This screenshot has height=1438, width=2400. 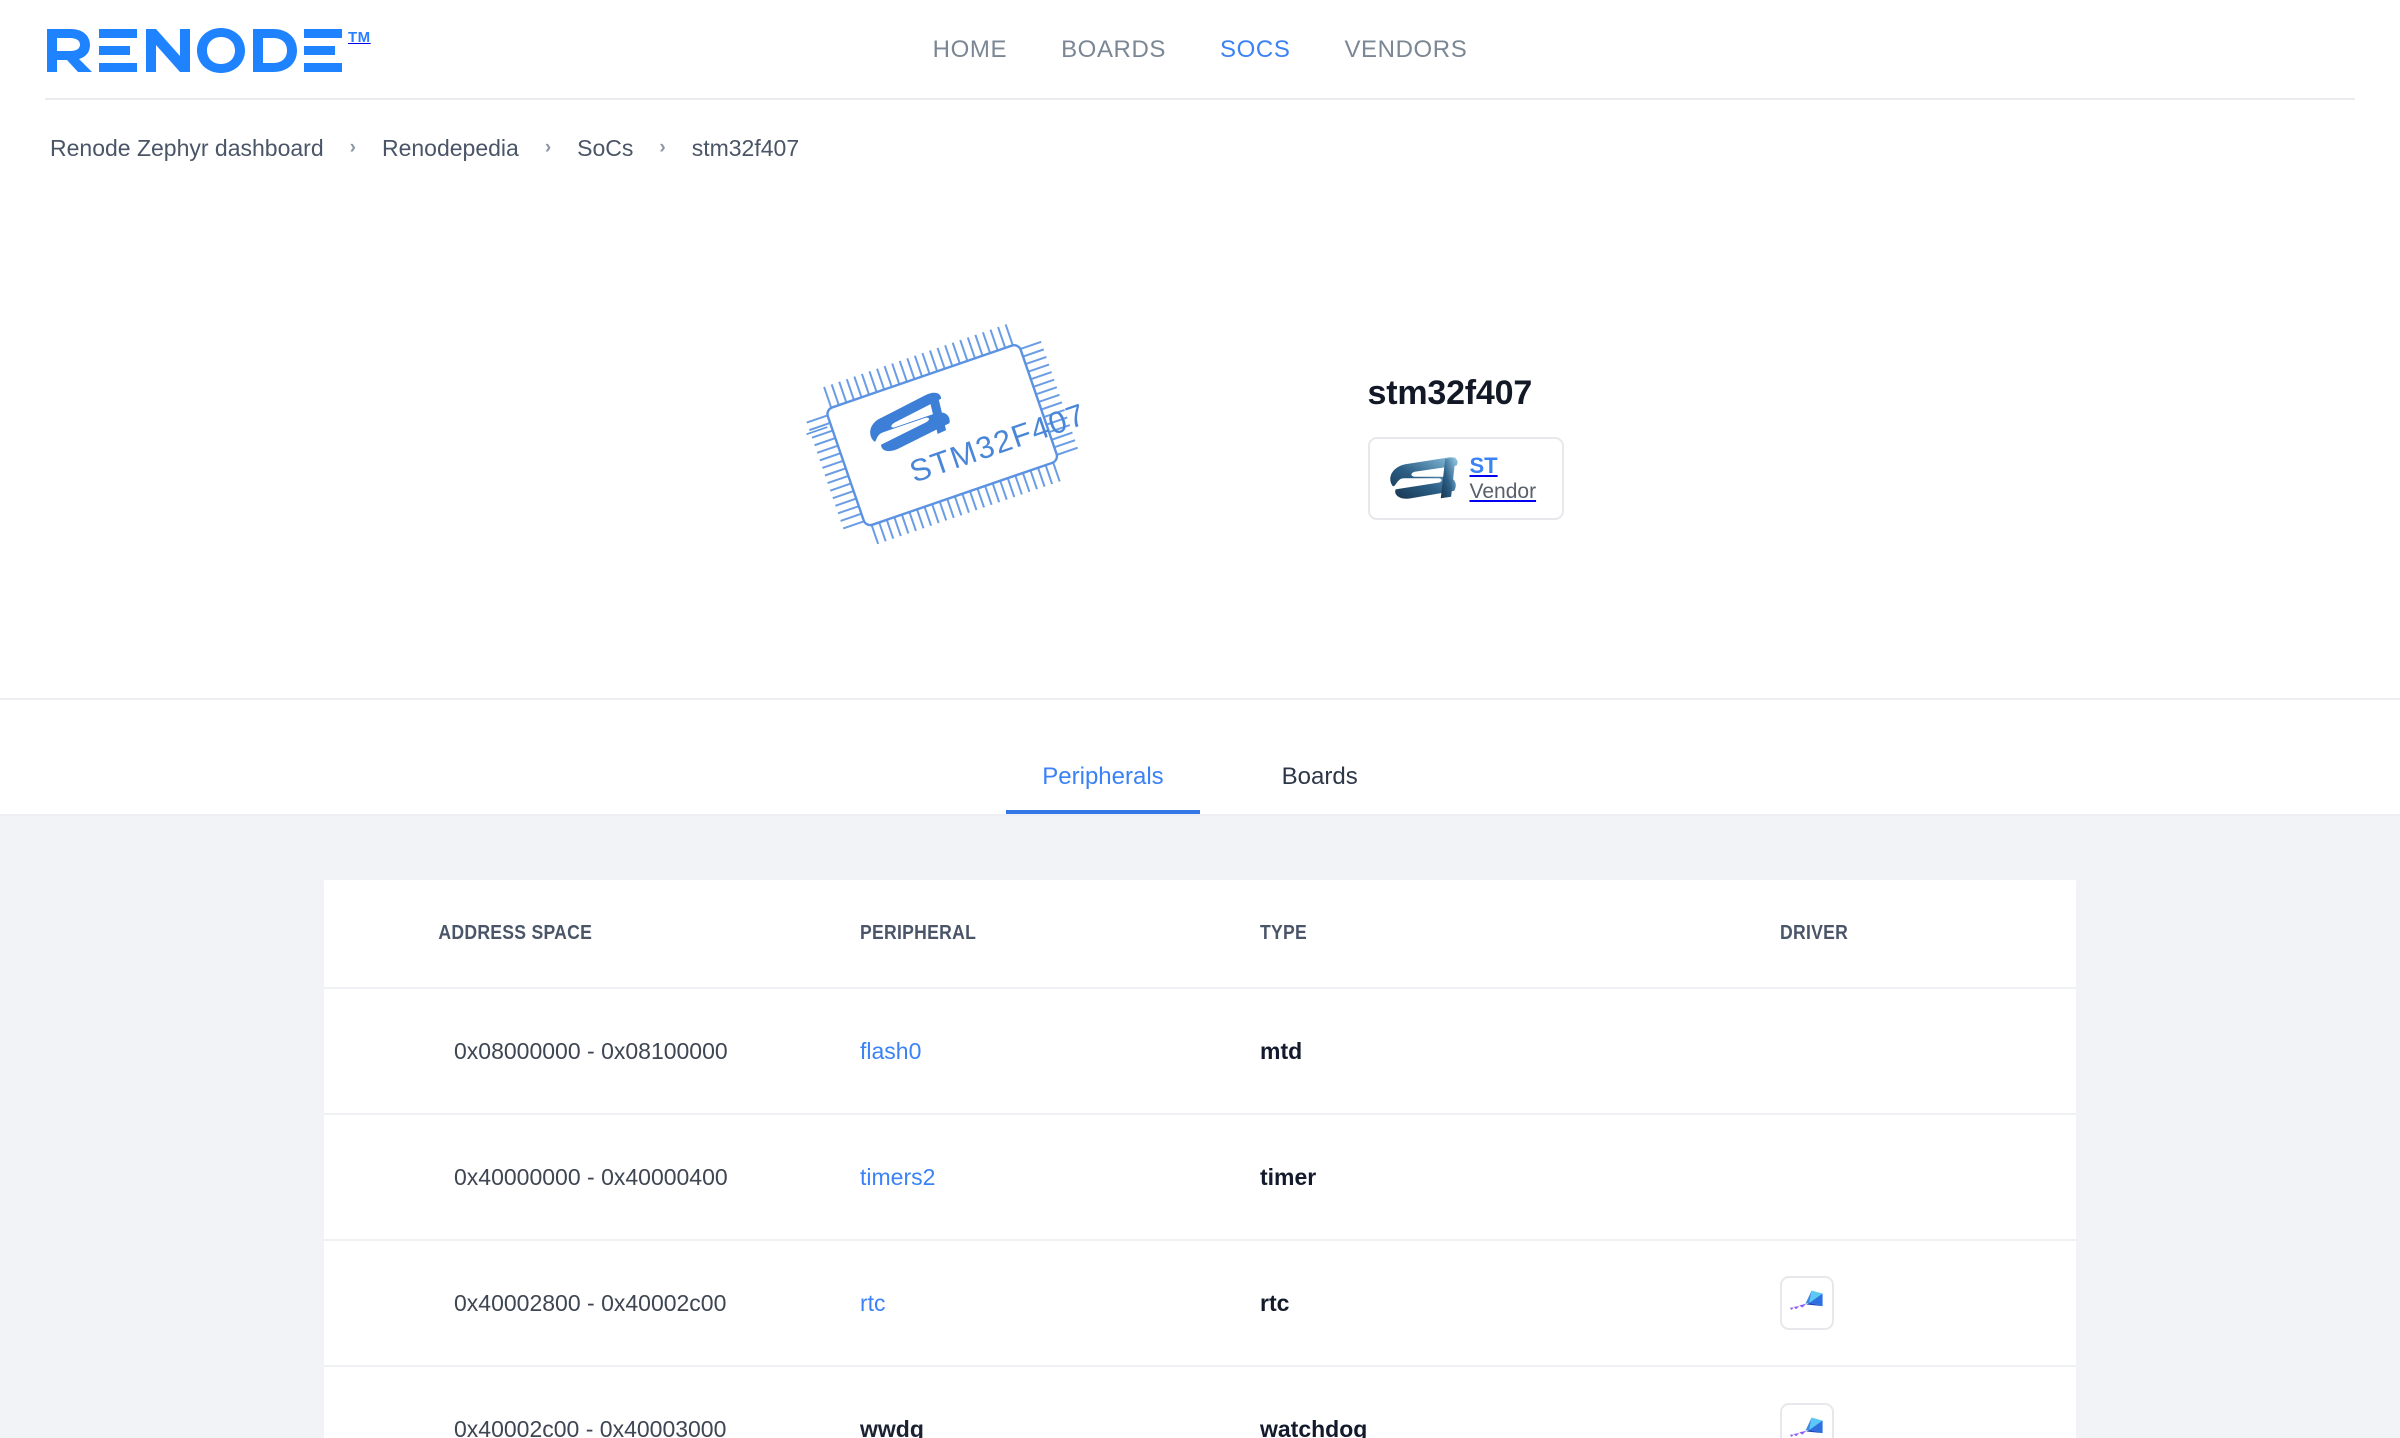 I want to click on vendor-name: ST, so click(x=1483, y=465).